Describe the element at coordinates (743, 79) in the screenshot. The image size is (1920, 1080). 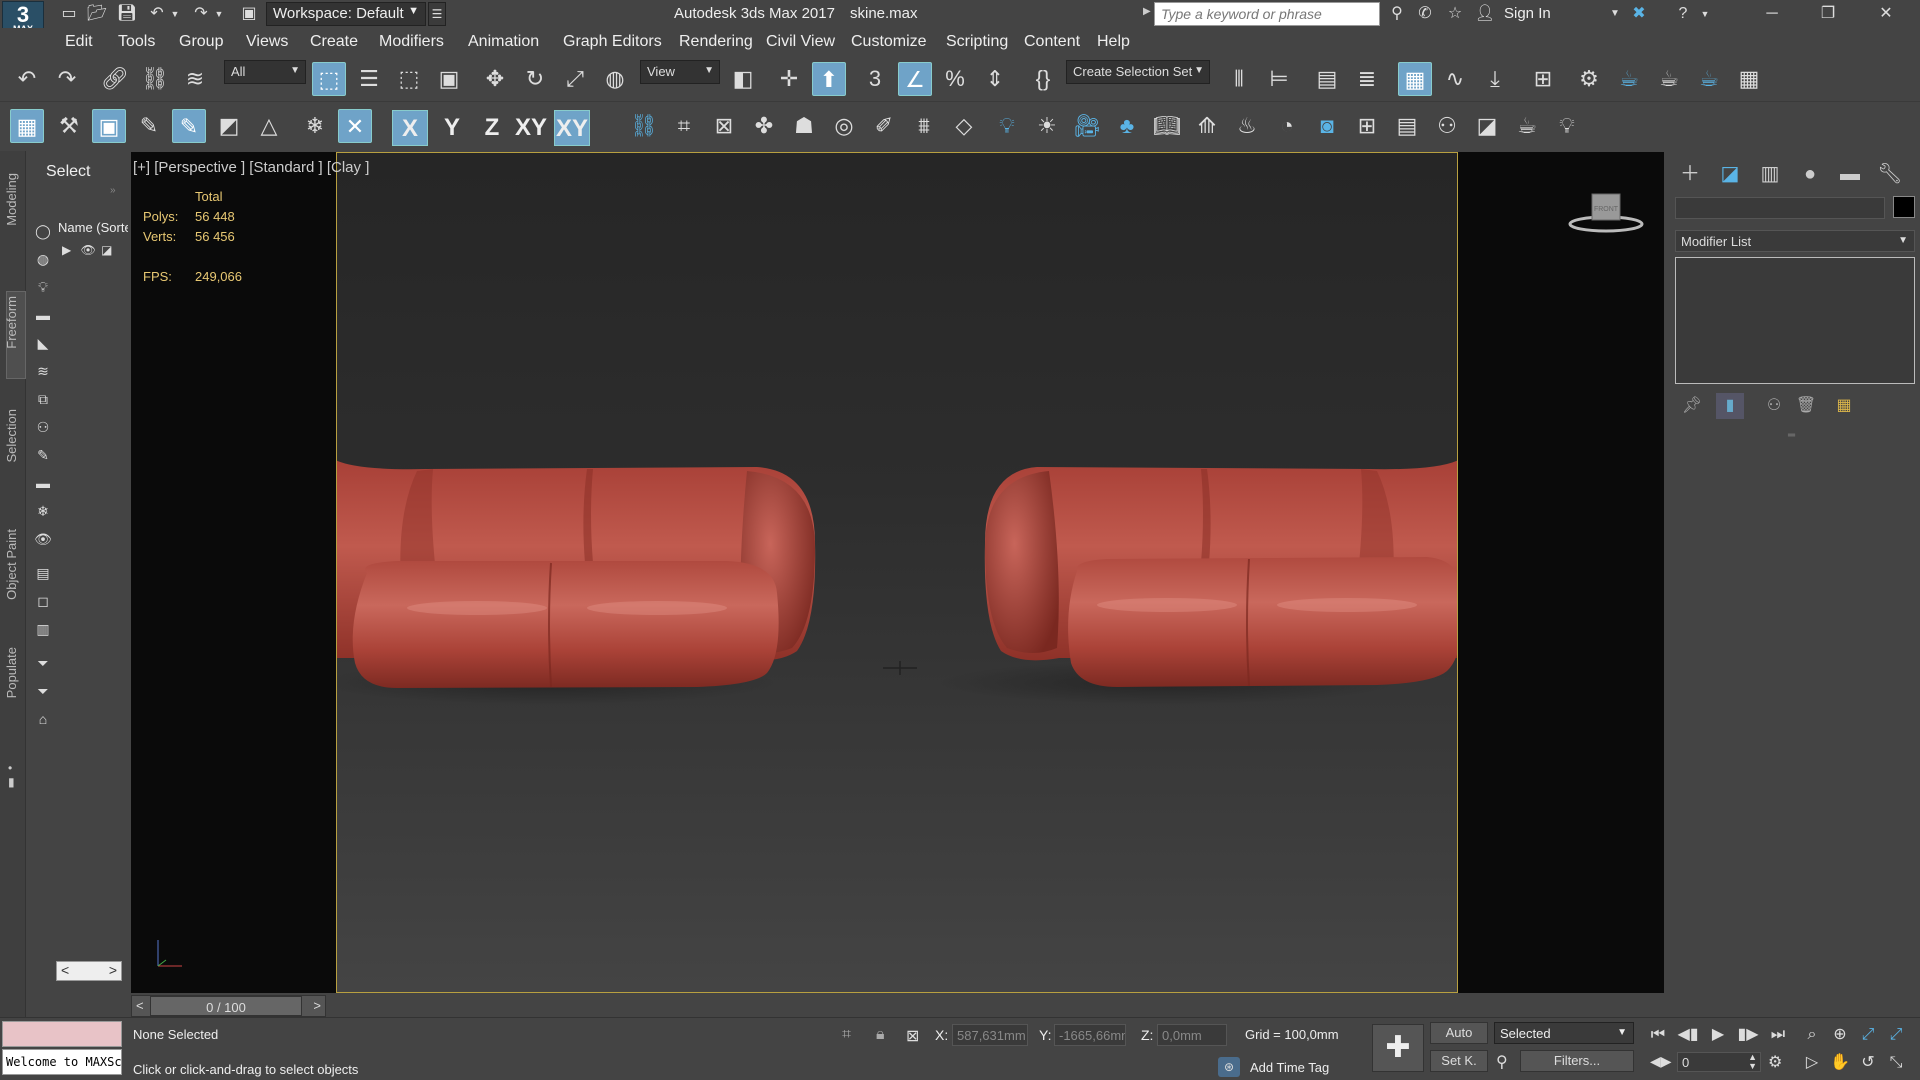
I see `pivot-center-icon: ◧` at that location.